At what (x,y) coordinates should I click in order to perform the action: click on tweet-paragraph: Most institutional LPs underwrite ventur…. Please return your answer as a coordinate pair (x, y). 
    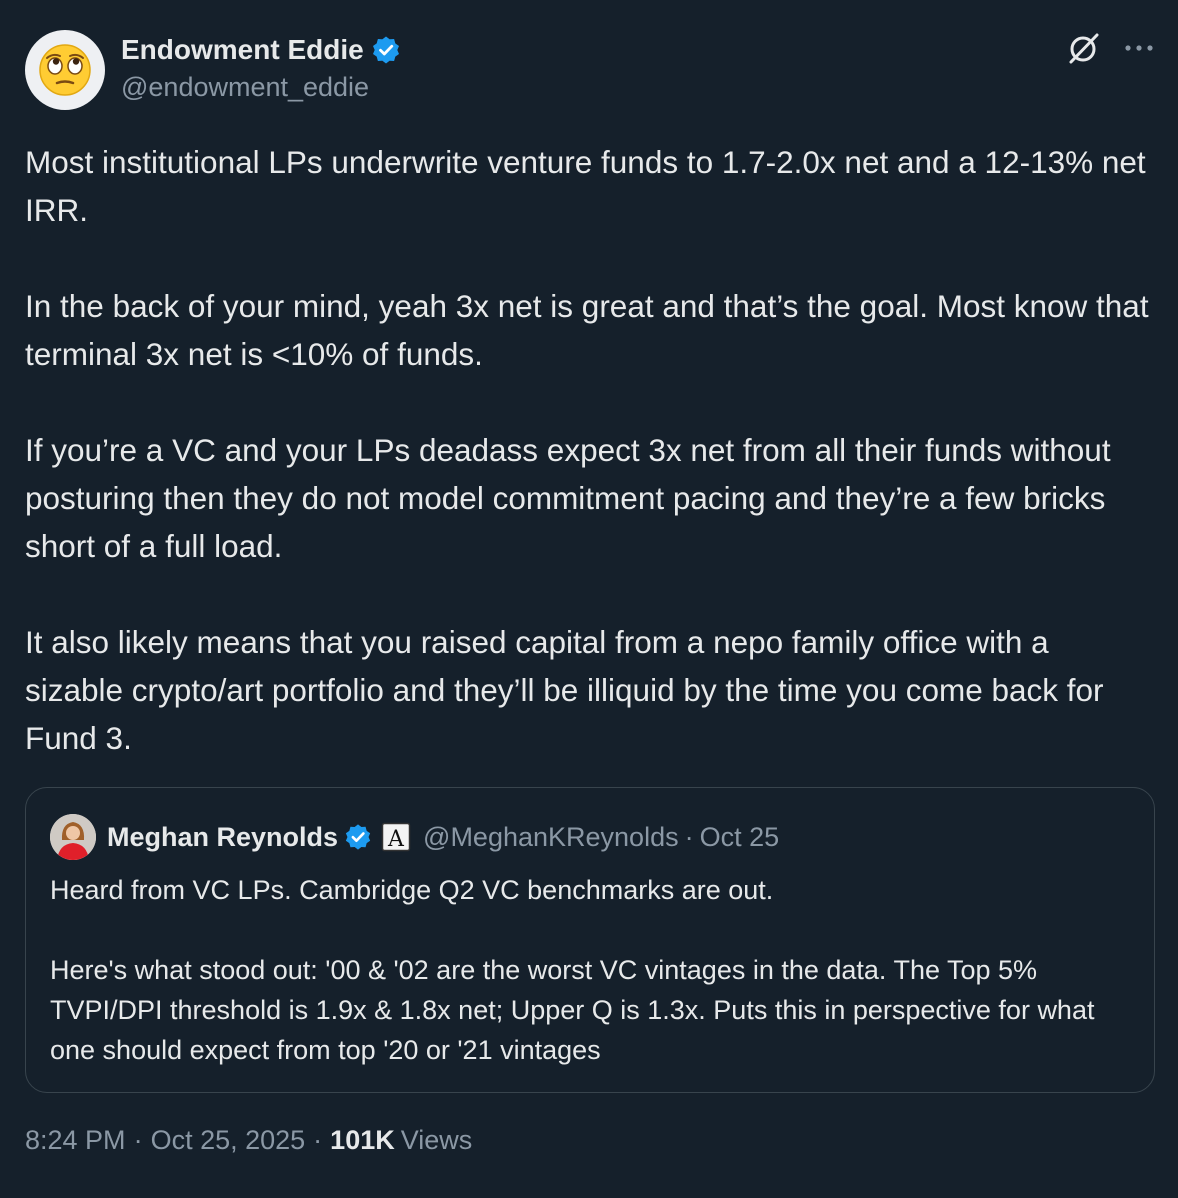
    Looking at the image, I should click on (585, 186).